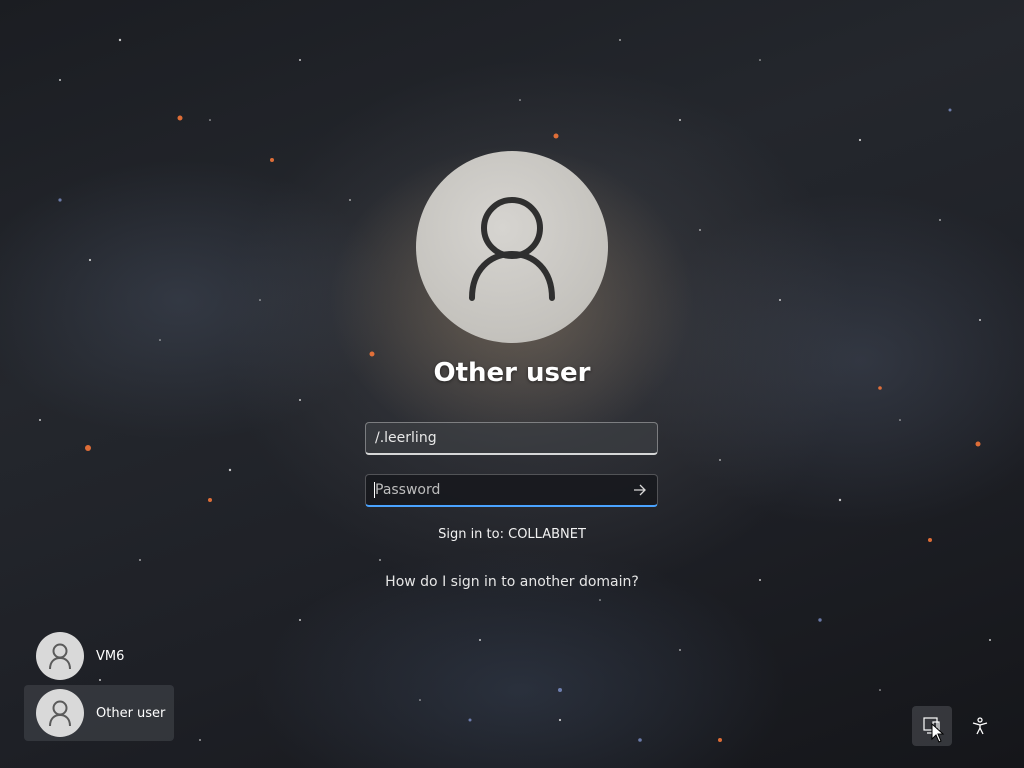 The image size is (1024, 768). Describe the element at coordinates (511, 490) in the screenshot. I see `password-field: Password` at that location.